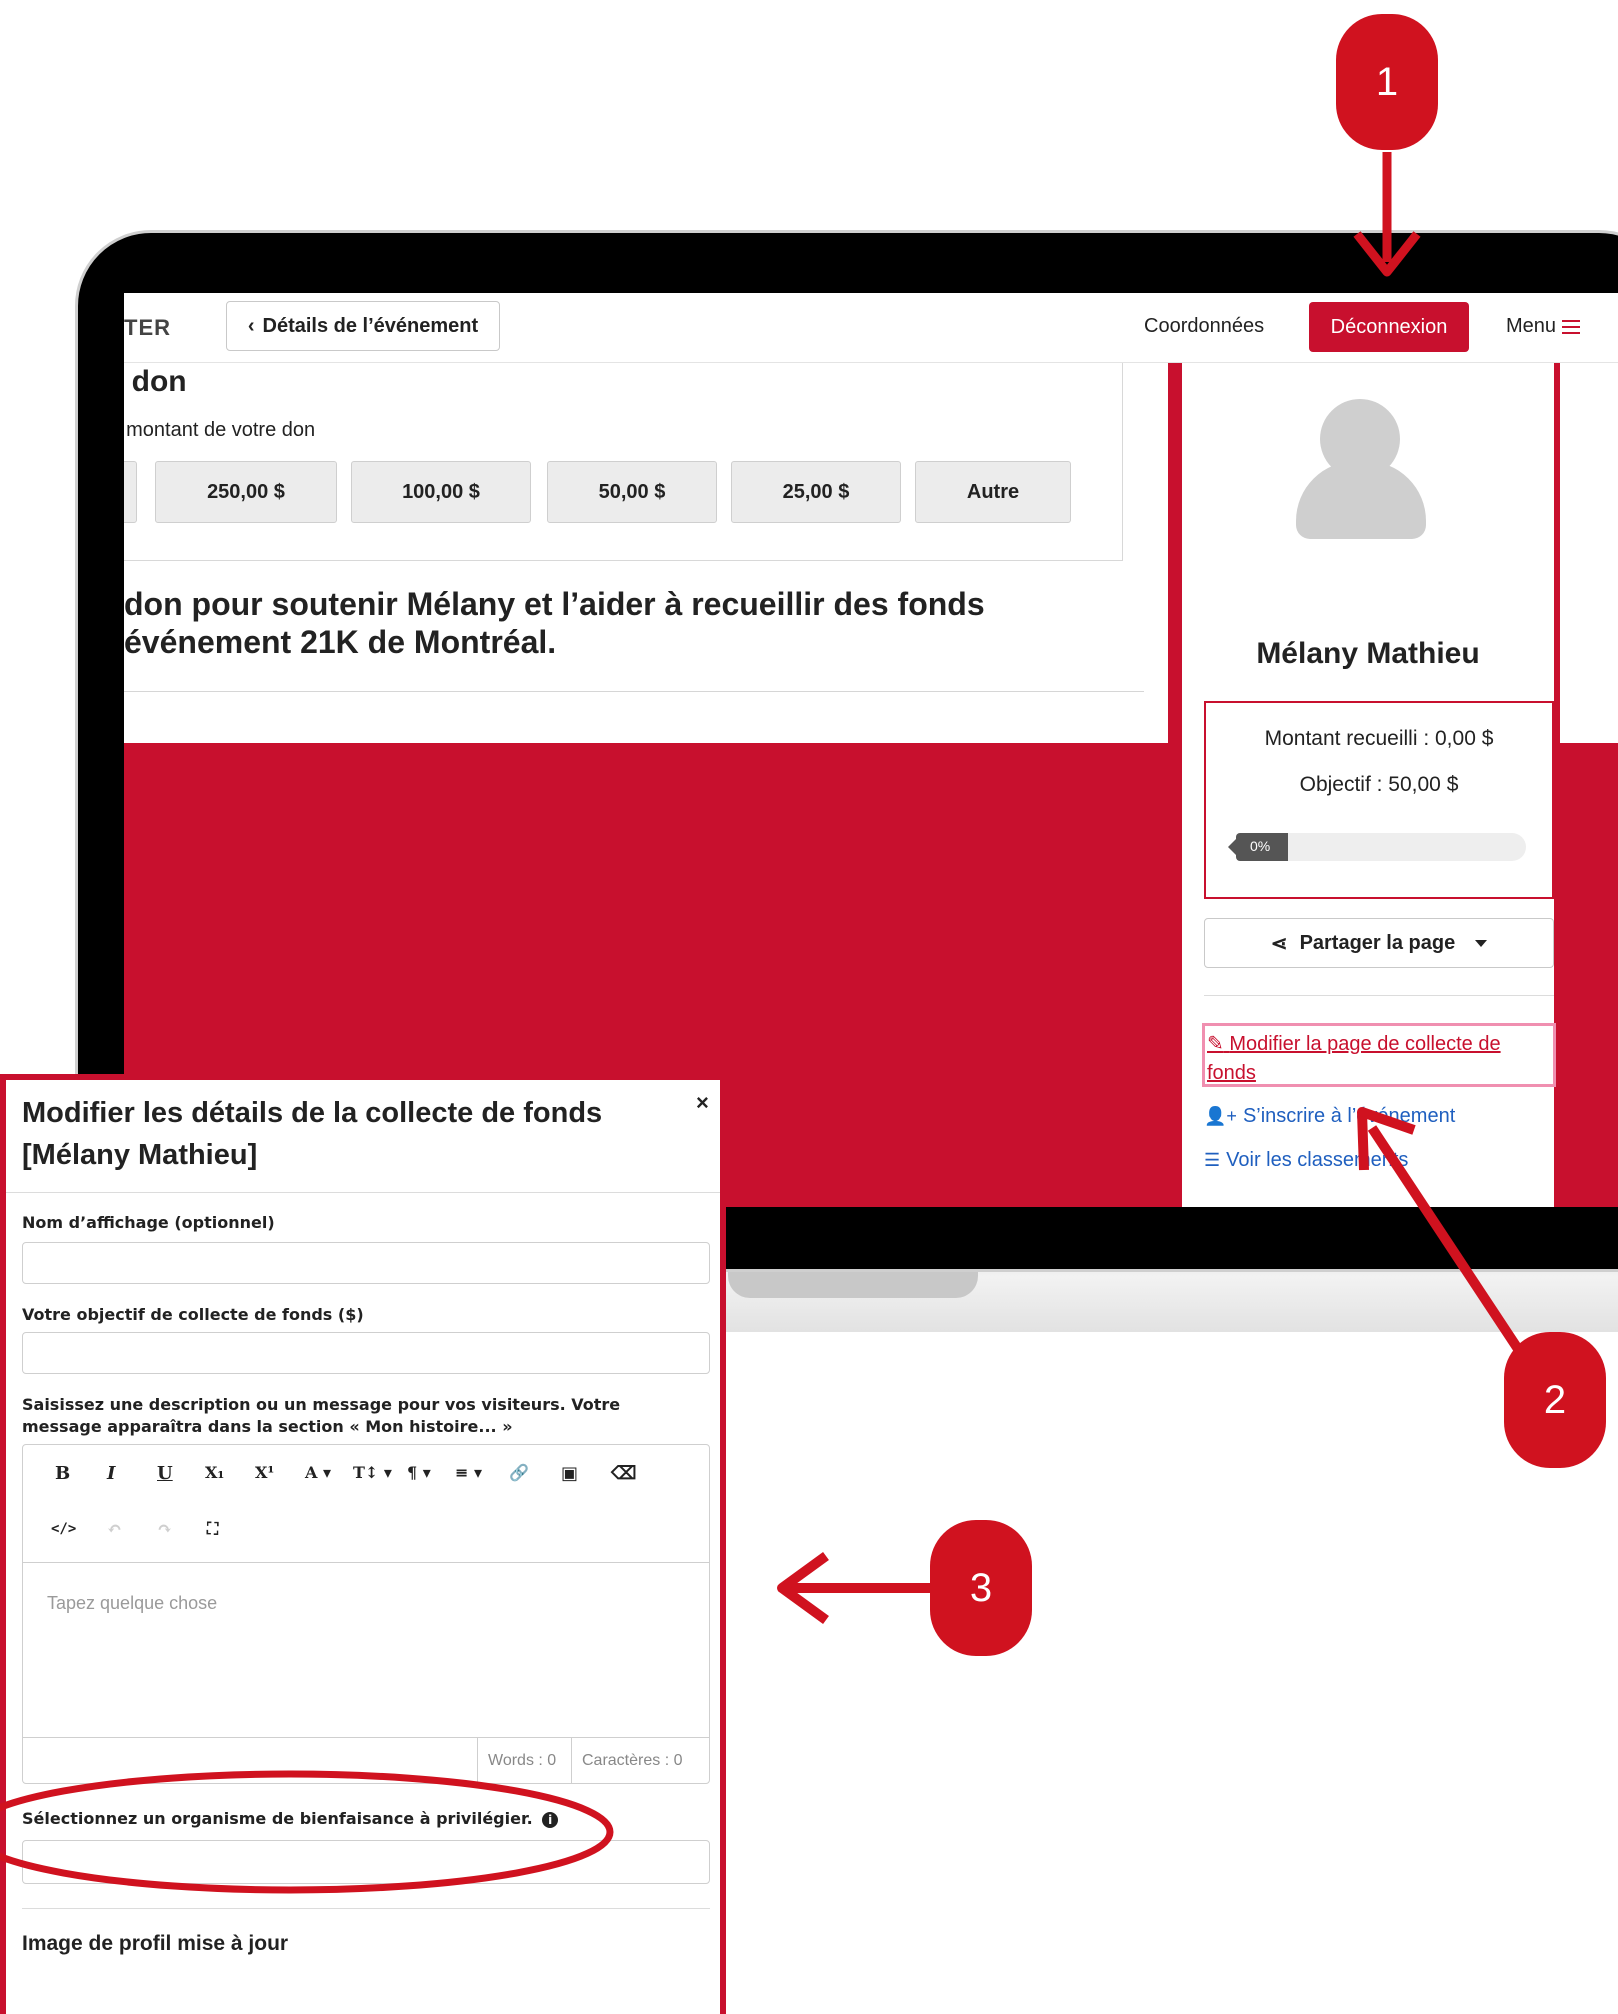 Image resolution: width=1618 pixels, height=2014 pixels. What do you see at coordinates (1361, 500) in the screenshot?
I see `avatar-body` at bounding box center [1361, 500].